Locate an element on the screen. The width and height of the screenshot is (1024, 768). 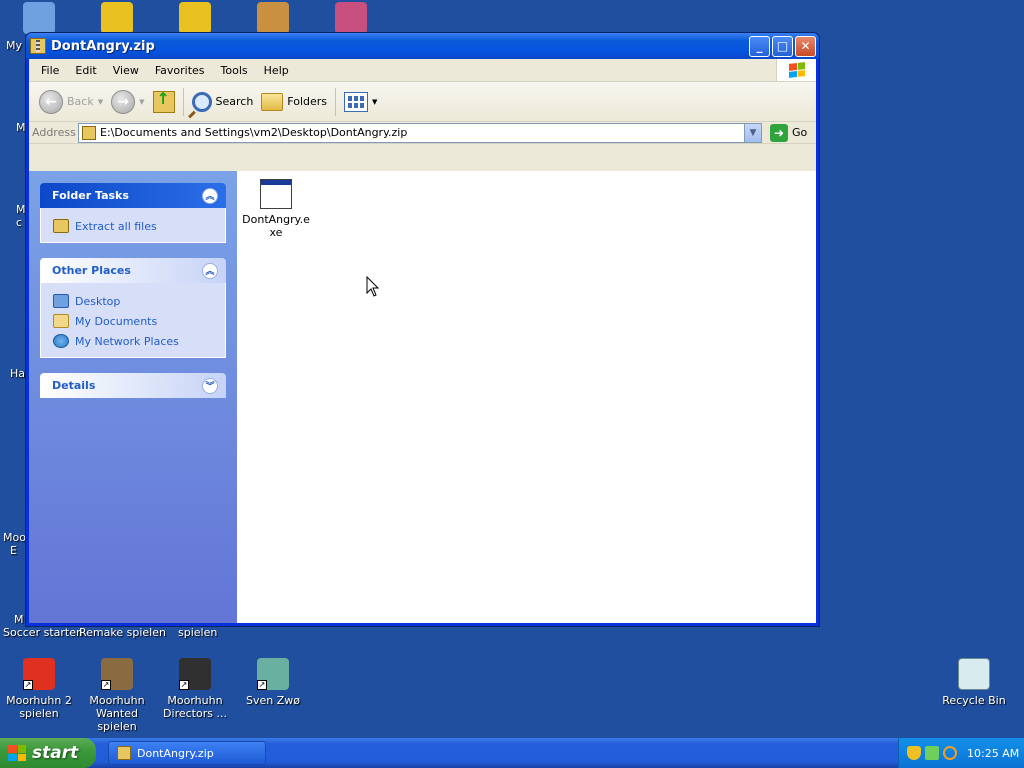
up-folder-icon is located at coordinates (163, 101).